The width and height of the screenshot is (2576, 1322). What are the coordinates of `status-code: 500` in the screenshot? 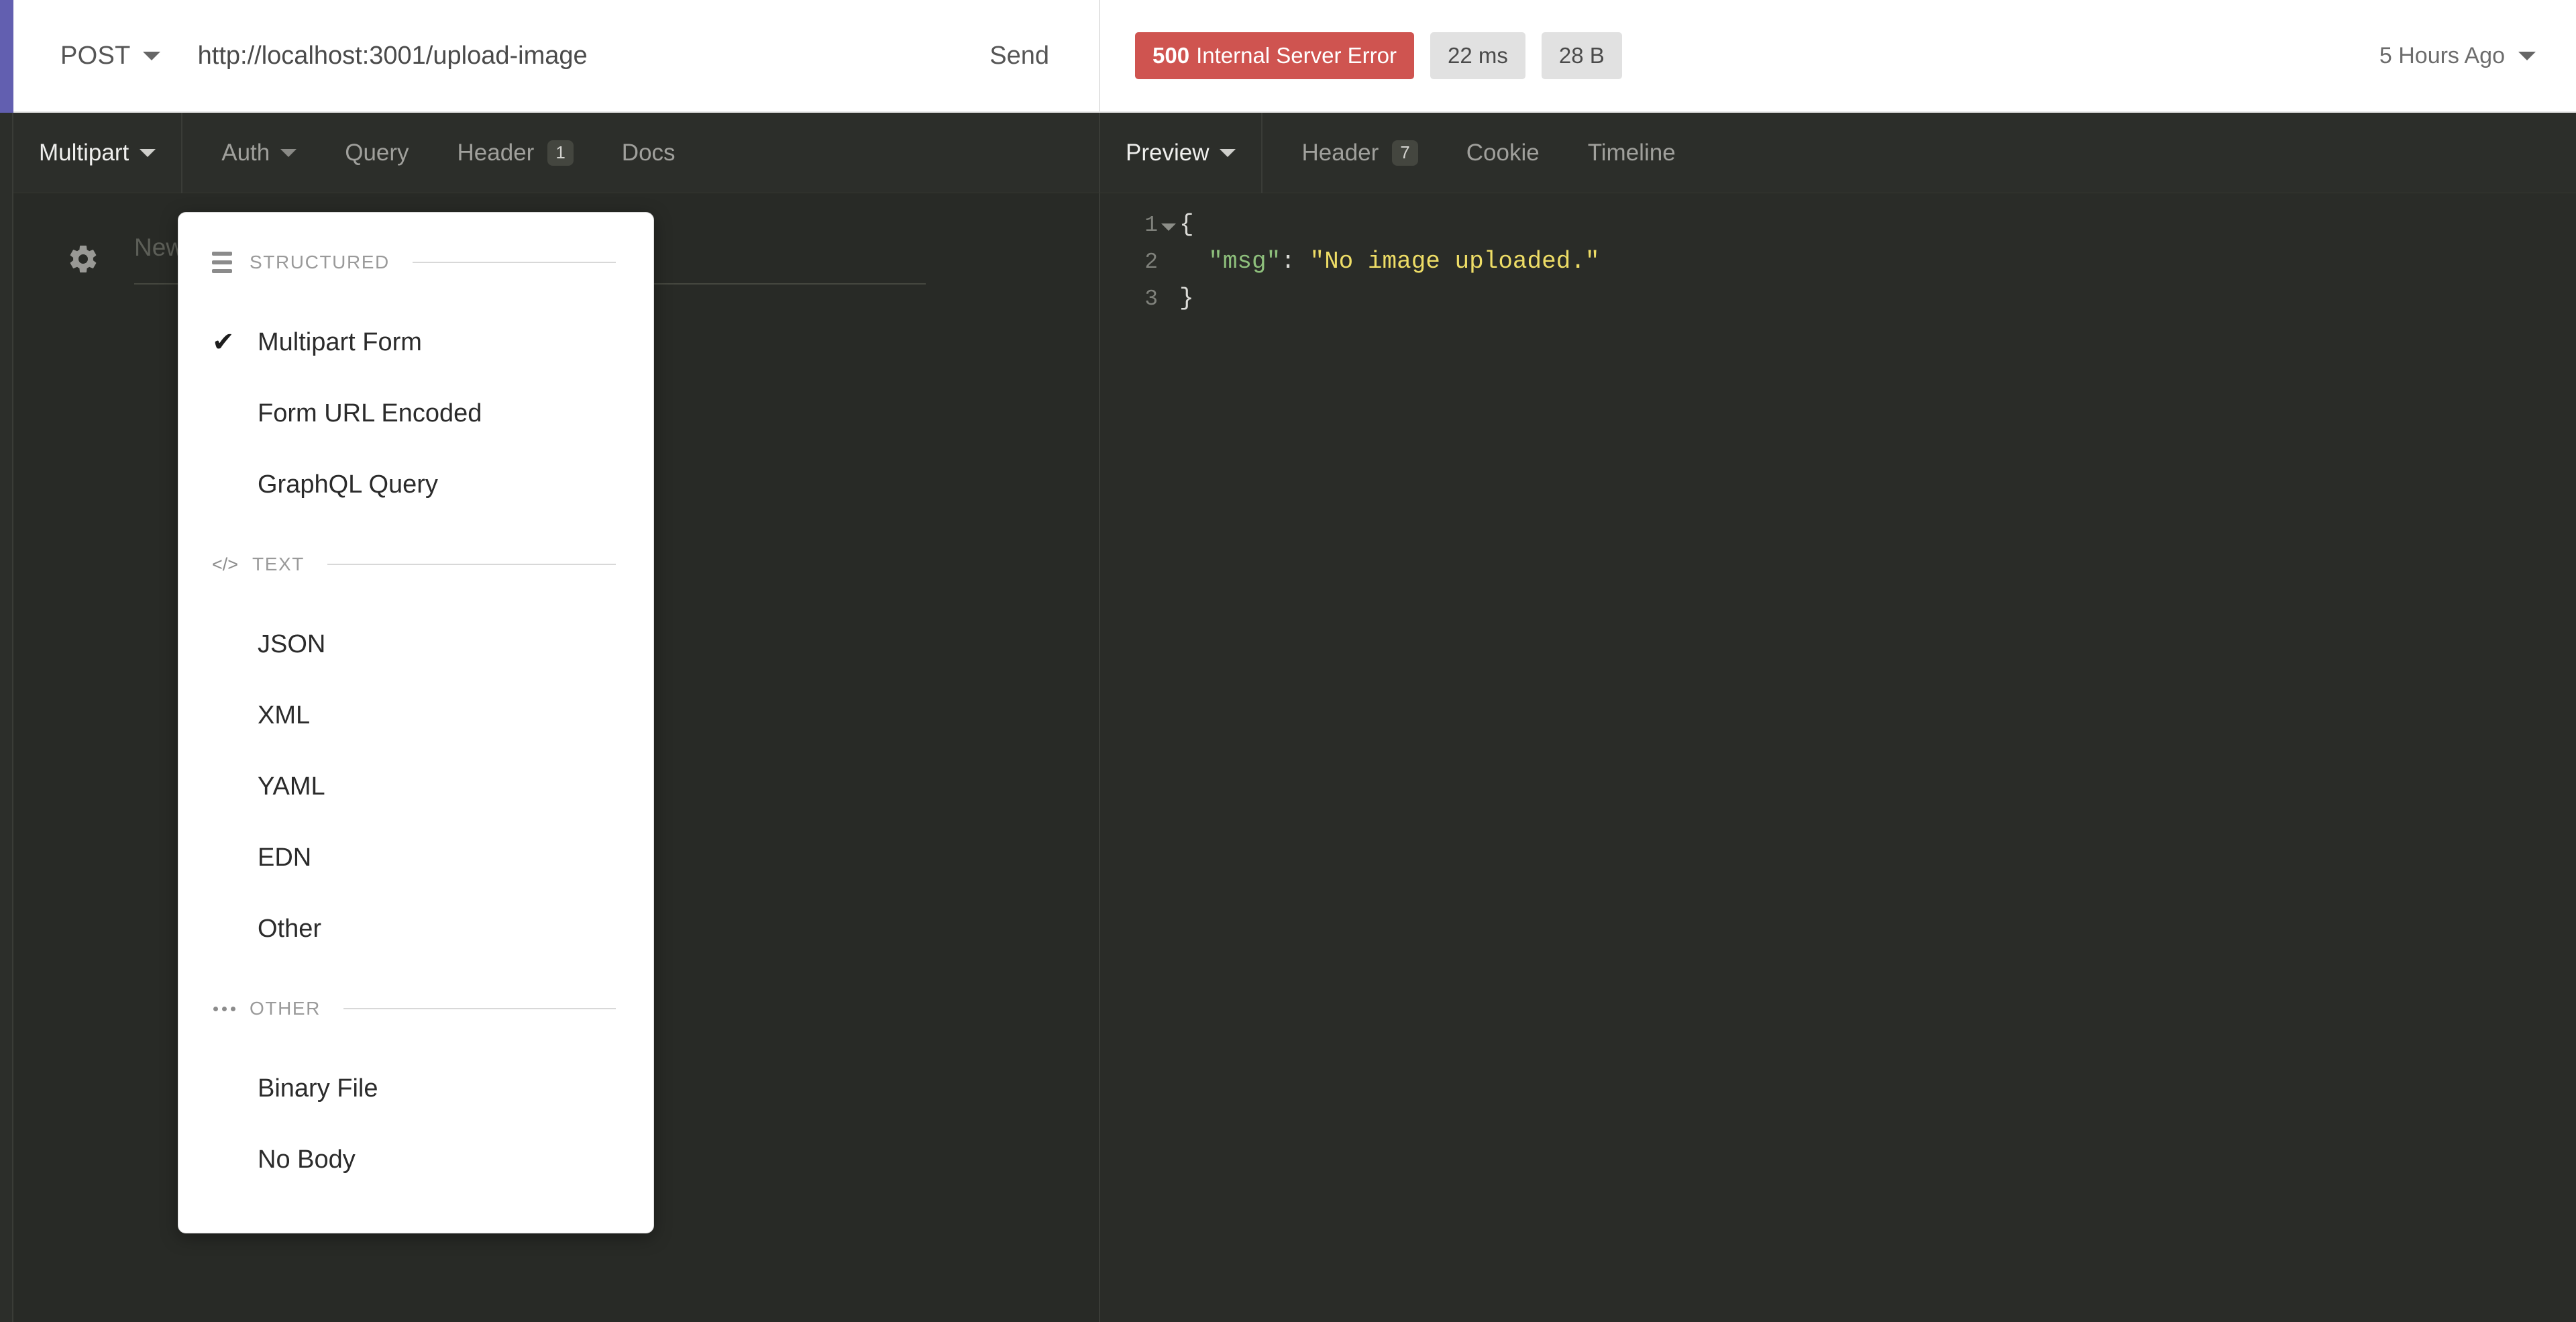 It's located at (1171, 55).